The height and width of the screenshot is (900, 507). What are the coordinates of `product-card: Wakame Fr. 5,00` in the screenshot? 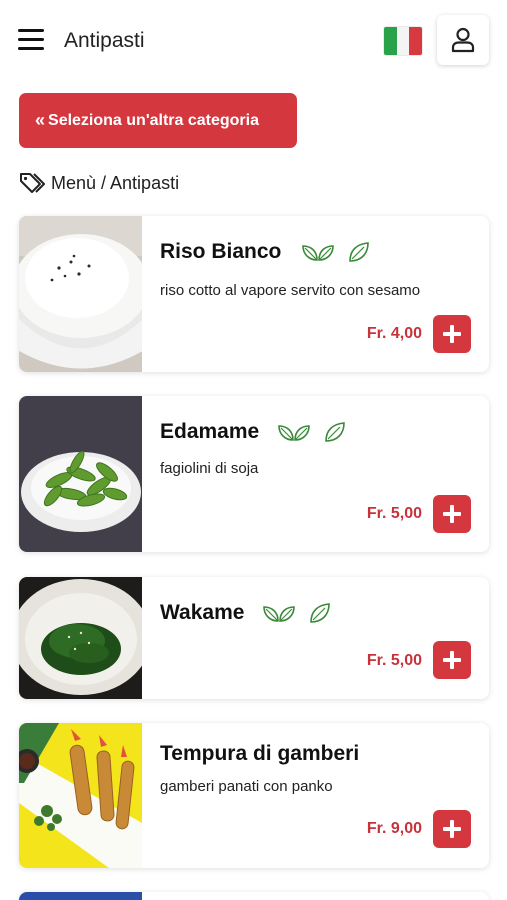 It's located at (254, 638).